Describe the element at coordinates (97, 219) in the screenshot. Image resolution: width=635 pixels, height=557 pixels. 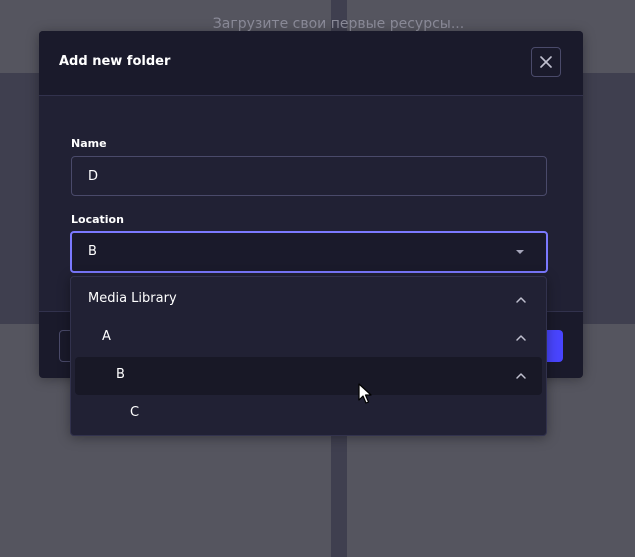
I see `location-label: Location` at that location.